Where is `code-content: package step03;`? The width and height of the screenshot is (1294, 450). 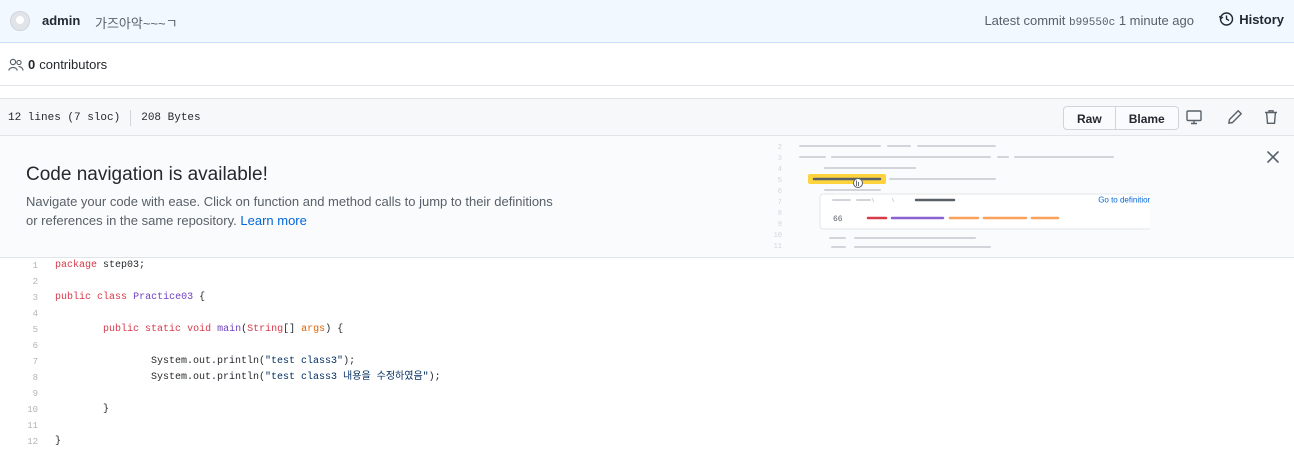
code-content: package step03; is located at coordinates (100, 266).